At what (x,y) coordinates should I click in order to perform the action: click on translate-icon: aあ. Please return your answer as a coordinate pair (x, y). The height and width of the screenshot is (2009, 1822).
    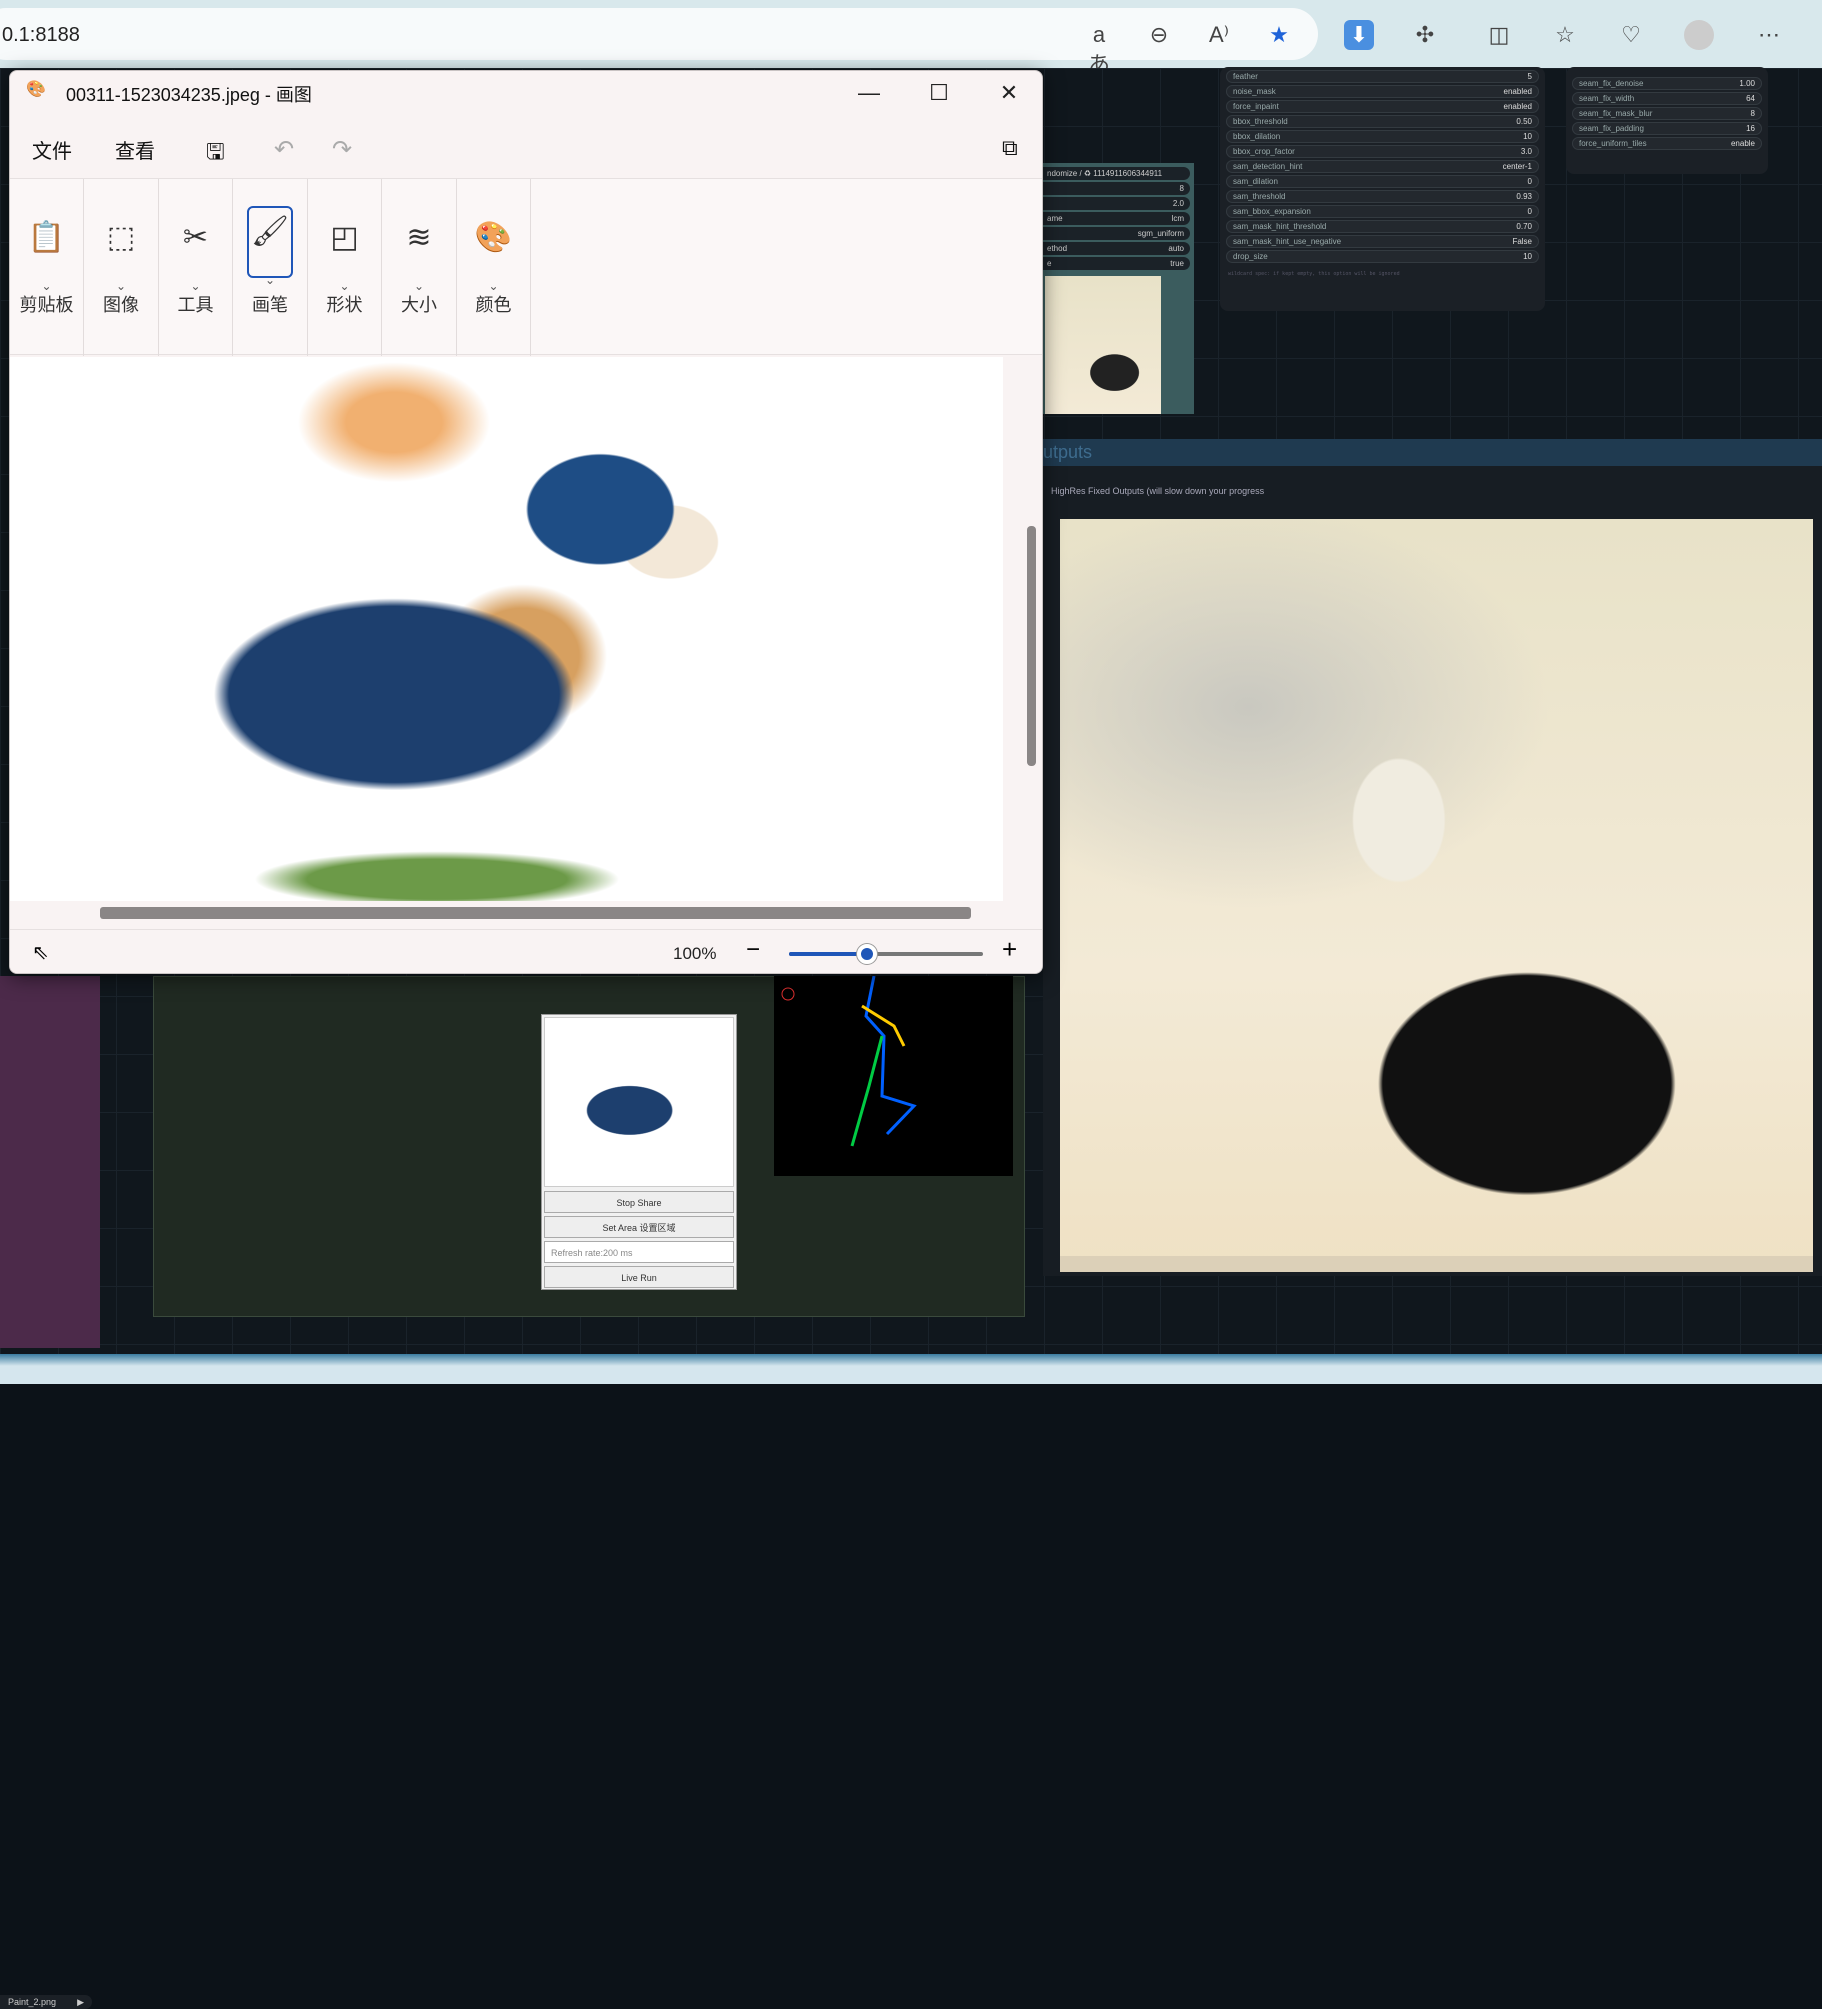
    Looking at the image, I should click on (1099, 48).